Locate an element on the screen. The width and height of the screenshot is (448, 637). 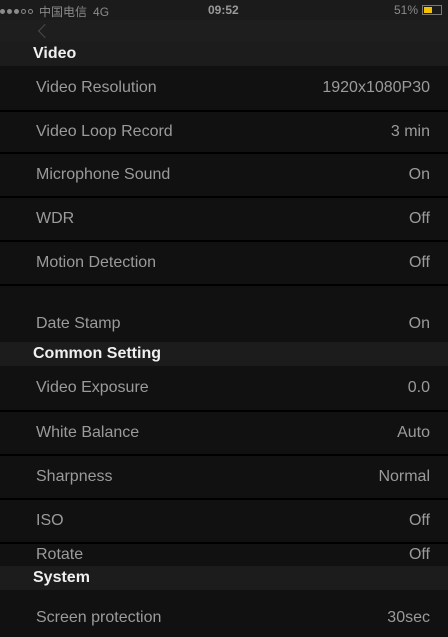
chevron-left-icon is located at coordinates (45, 31).